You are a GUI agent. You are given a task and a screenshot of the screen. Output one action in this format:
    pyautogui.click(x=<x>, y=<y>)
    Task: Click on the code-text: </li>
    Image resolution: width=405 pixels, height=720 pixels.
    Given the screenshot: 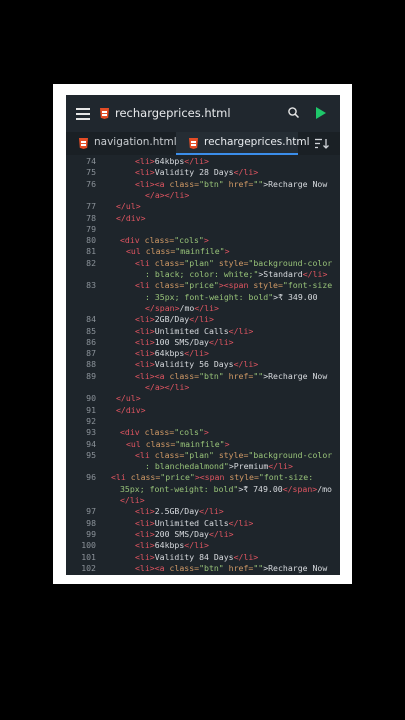 What is the action you would take?
    pyautogui.click(x=132, y=500)
    